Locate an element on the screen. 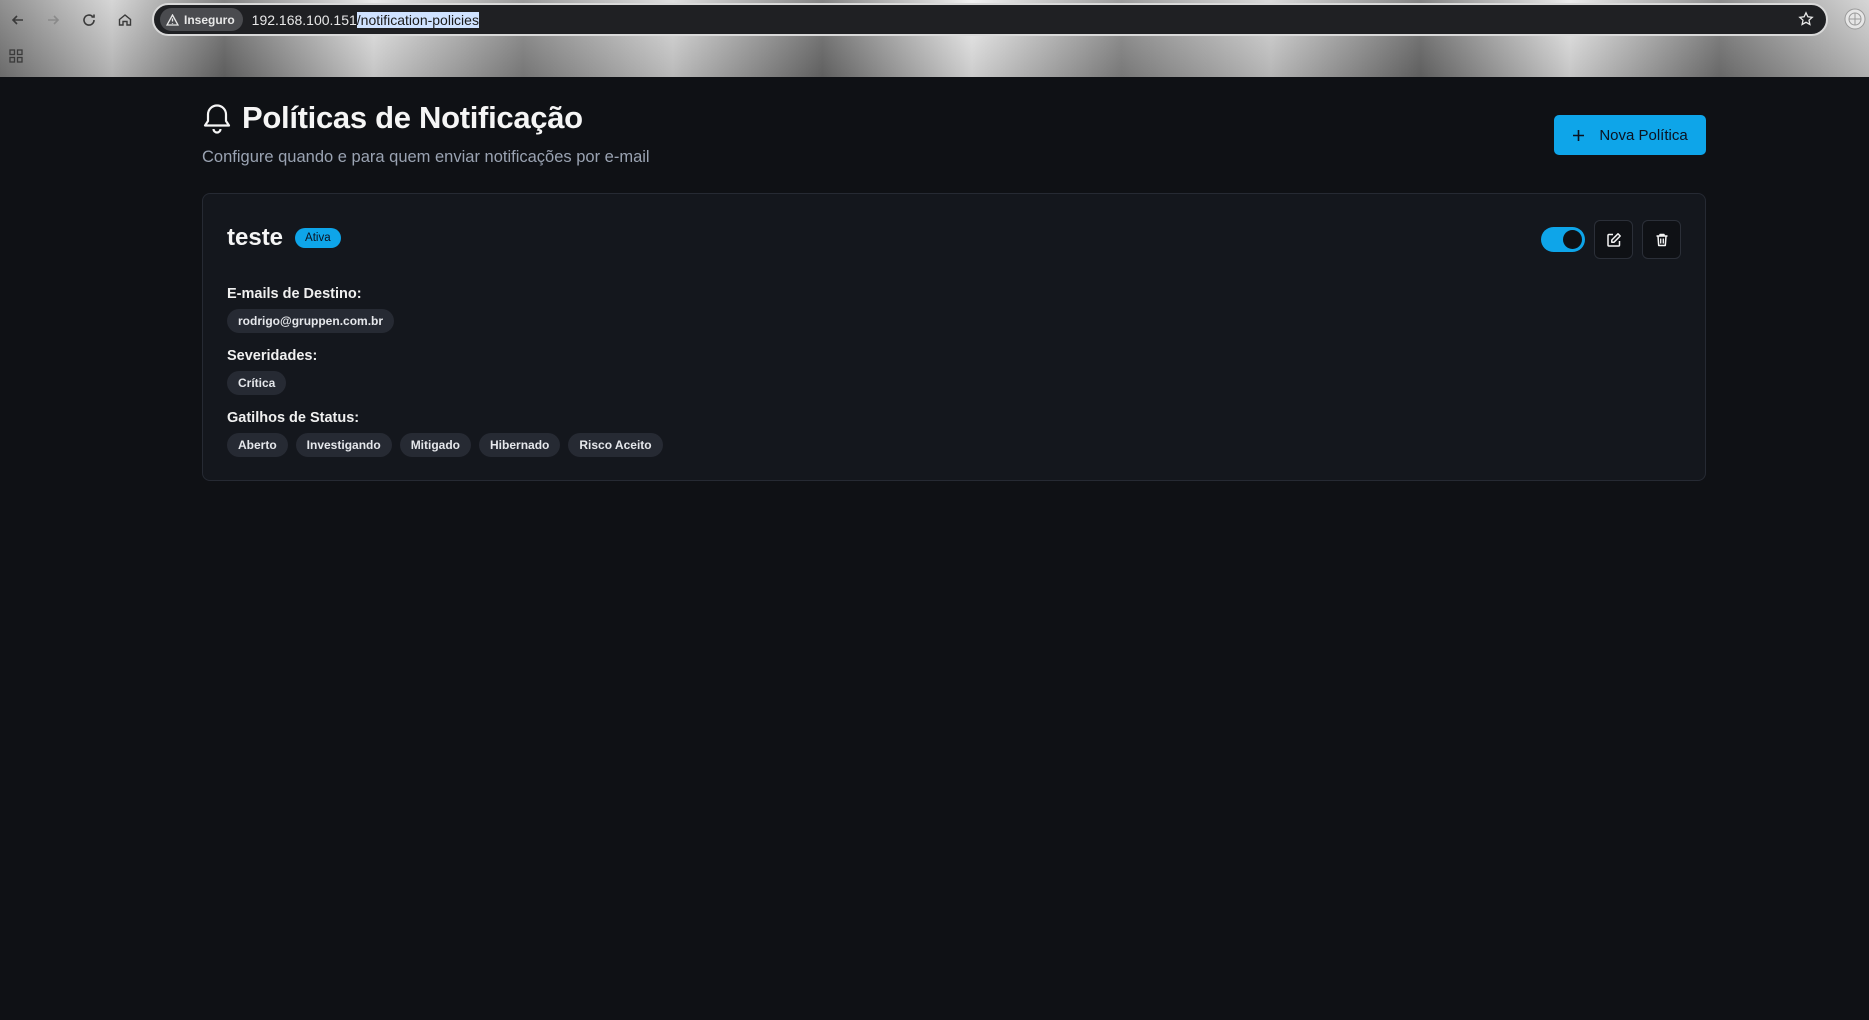 The height and width of the screenshot is (1020, 1869). url-path: /notification-policies is located at coordinates (417, 19).